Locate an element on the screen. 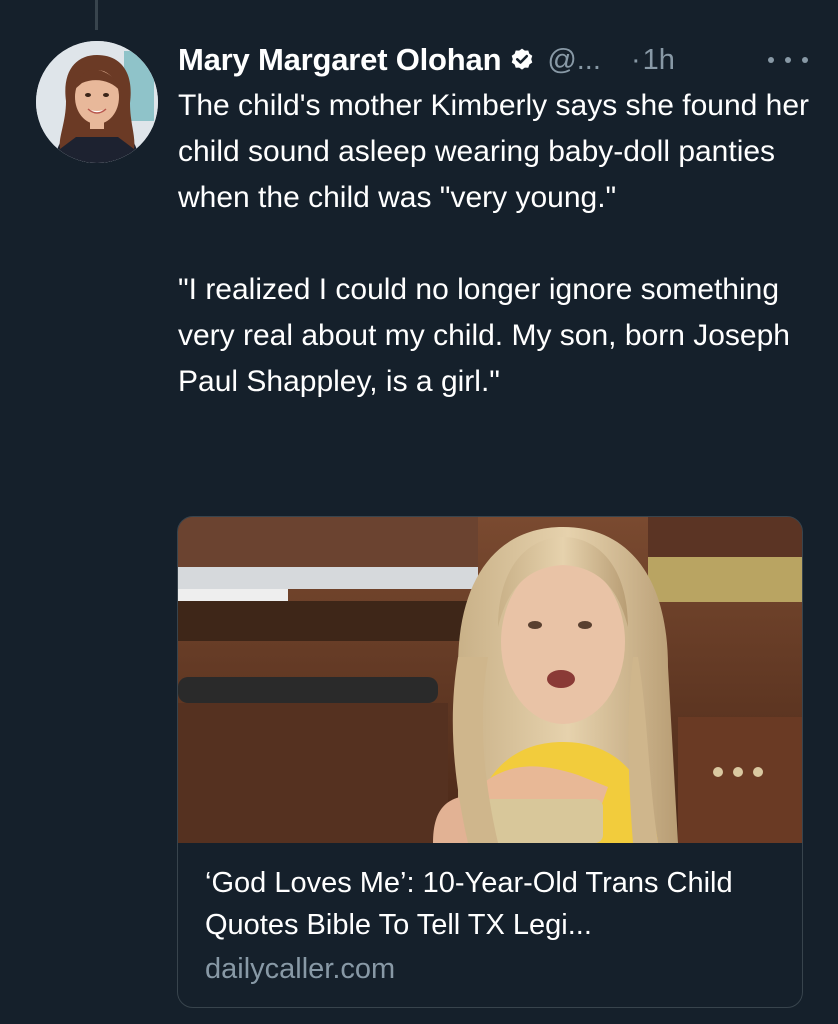 The height and width of the screenshot is (1024, 838). verified-badge-icon is located at coordinates (522, 60).